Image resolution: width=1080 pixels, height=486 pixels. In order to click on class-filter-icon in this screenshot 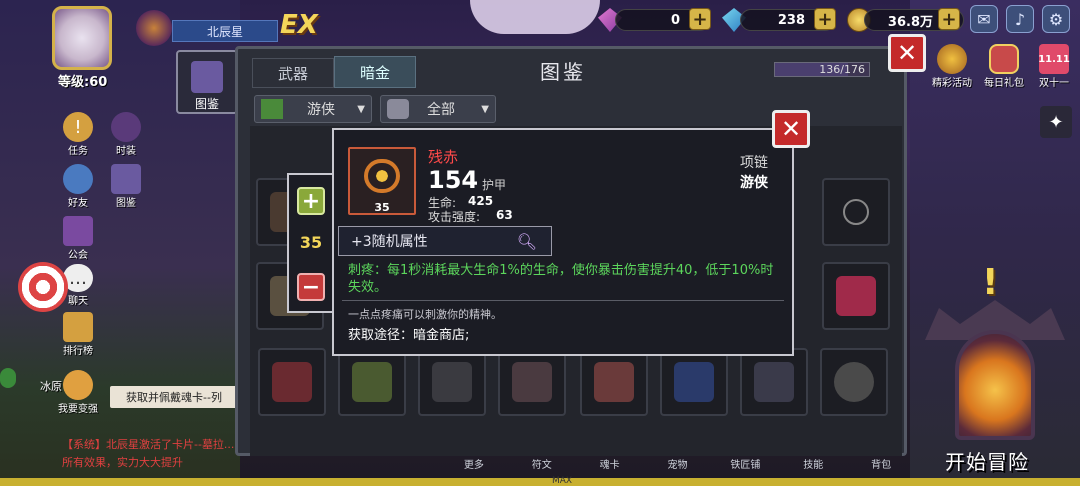, I will do `click(272, 109)`.